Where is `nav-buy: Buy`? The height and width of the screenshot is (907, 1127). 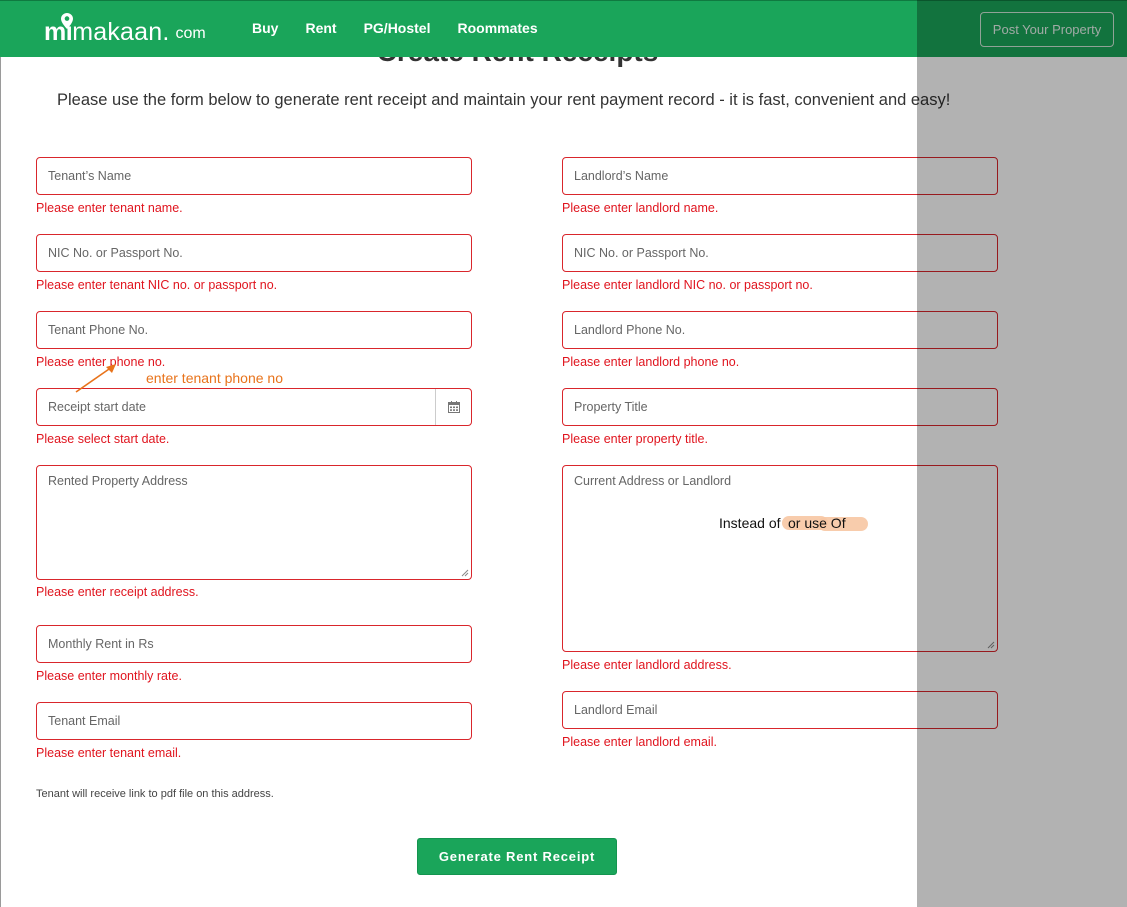 nav-buy: Buy is located at coordinates (265, 28).